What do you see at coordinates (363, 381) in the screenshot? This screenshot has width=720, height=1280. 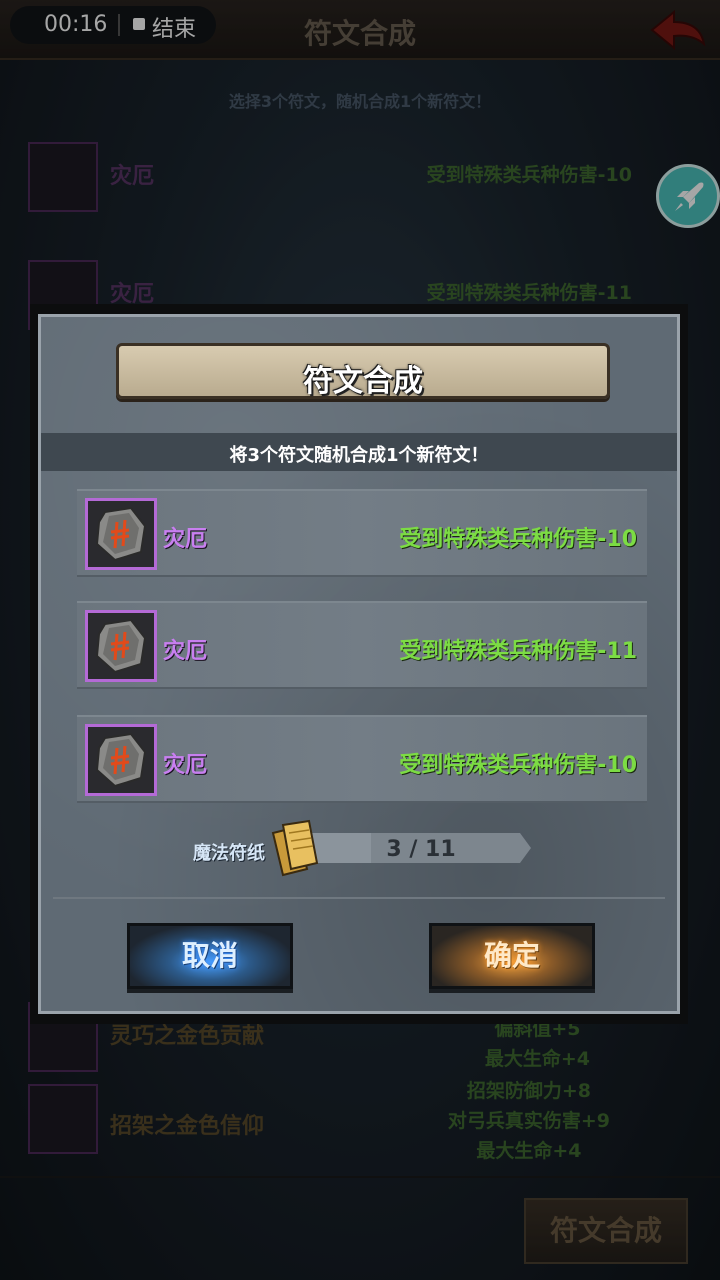 I see `dialog-title: 符文合成` at bounding box center [363, 381].